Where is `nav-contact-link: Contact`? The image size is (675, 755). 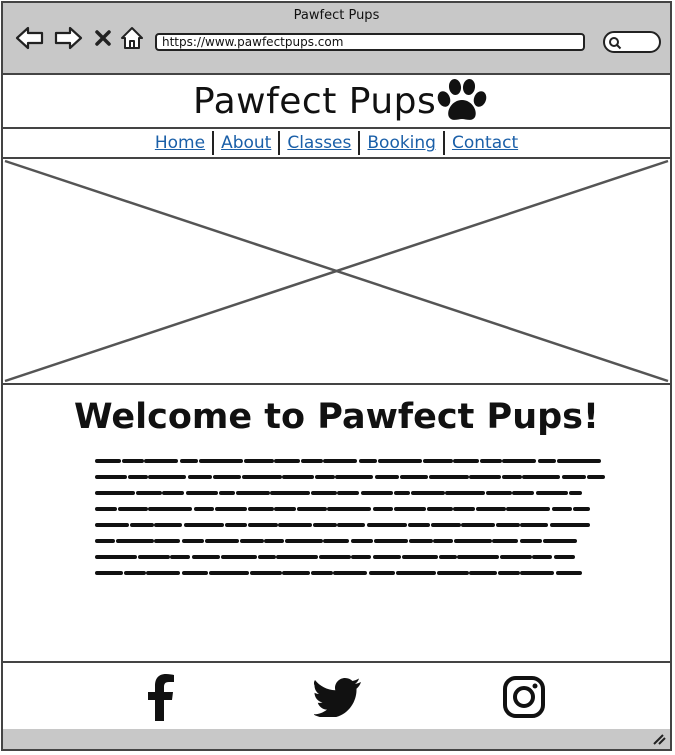 nav-contact-link: Contact is located at coordinates (485, 143).